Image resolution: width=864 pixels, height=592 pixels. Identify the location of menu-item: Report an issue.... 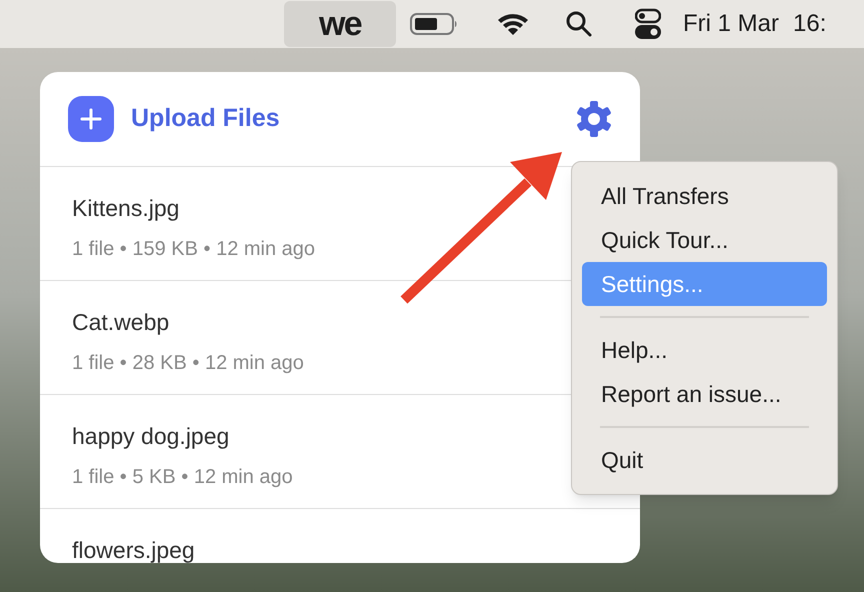
(704, 394).